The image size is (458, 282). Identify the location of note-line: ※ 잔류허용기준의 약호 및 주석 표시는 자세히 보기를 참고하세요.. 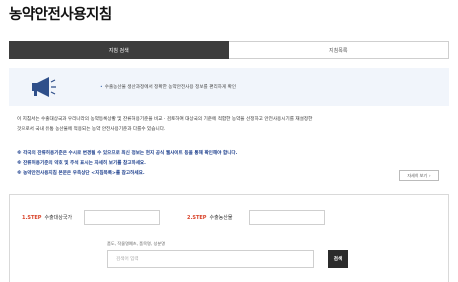
(81, 163).